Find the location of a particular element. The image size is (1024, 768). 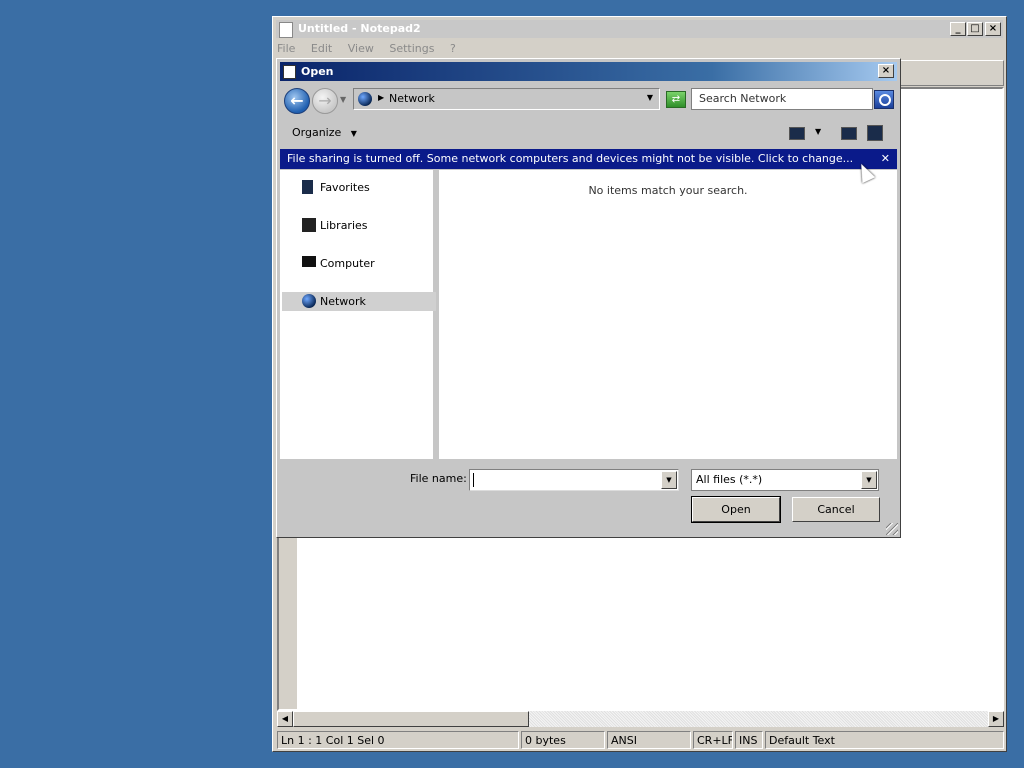

command-bar: Organize ▼ ▼ is located at coordinates (588, 133).